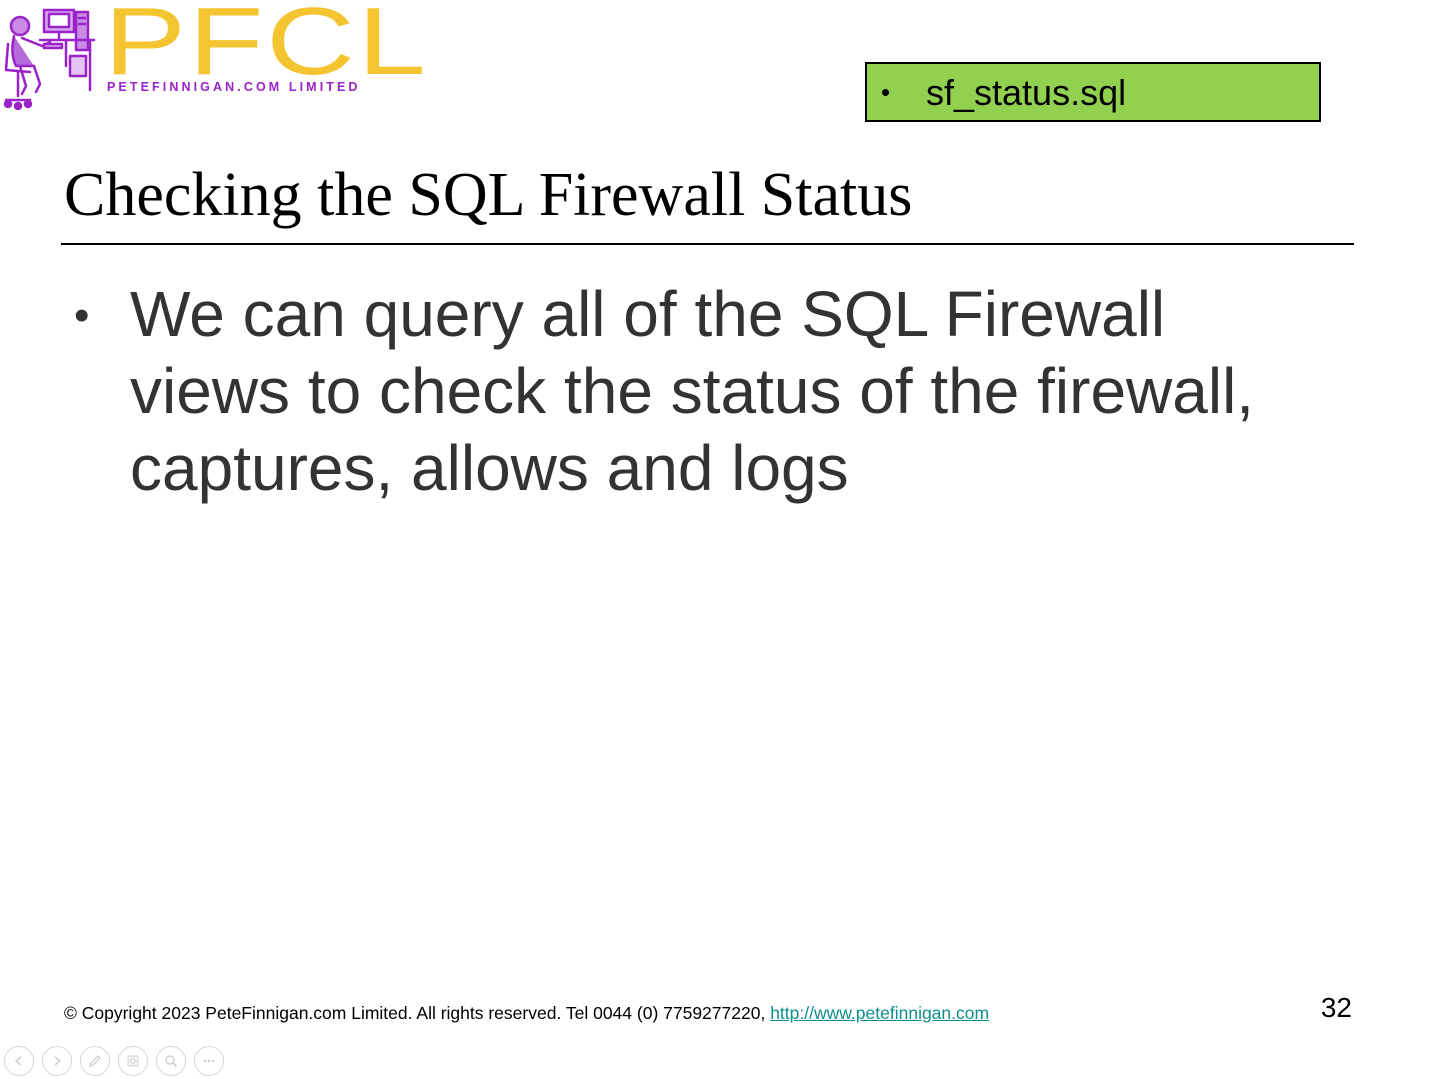 This screenshot has height=1079, width=1438. What do you see at coordinates (707, 244) in the screenshot?
I see `title-divider` at bounding box center [707, 244].